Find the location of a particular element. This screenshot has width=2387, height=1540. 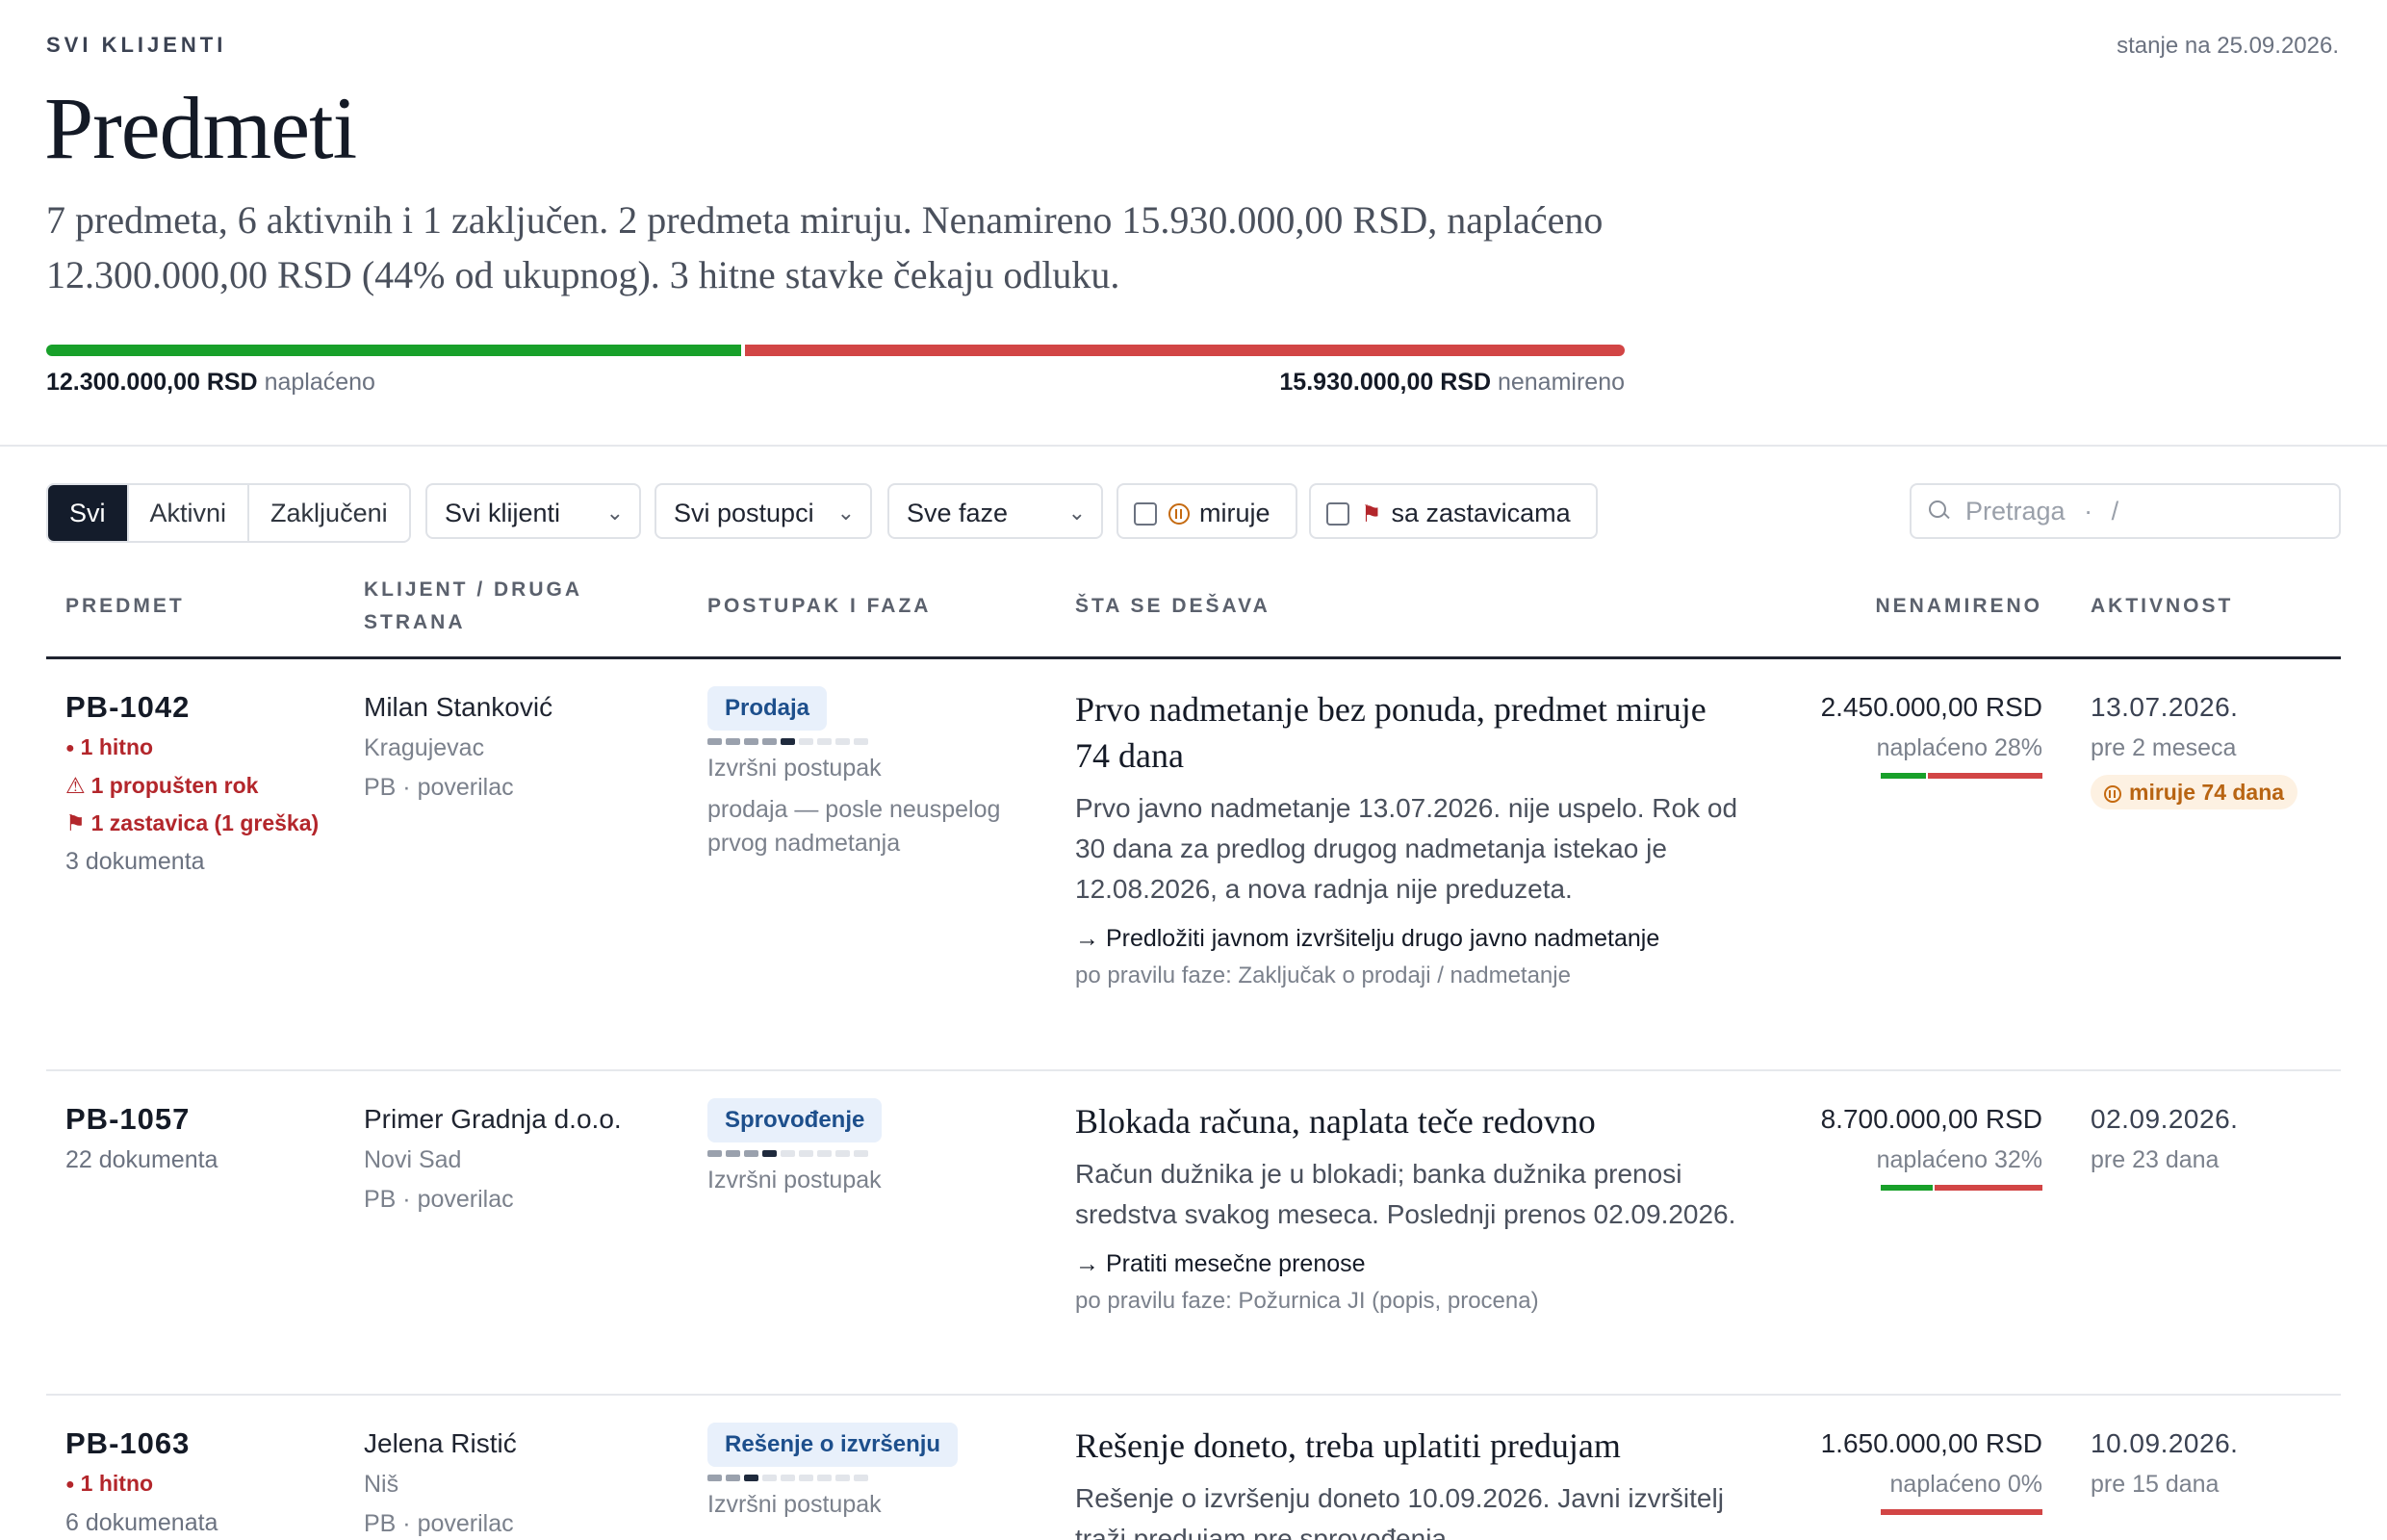

procedures-dropdown: Svi postupci ⌄ is located at coordinates (763, 511).